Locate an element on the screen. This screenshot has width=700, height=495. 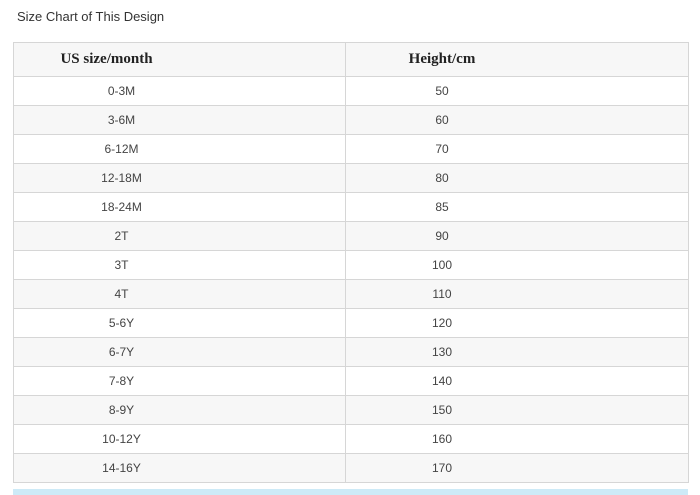
table-row: 12-18M 80 is located at coordinates (351, 178).